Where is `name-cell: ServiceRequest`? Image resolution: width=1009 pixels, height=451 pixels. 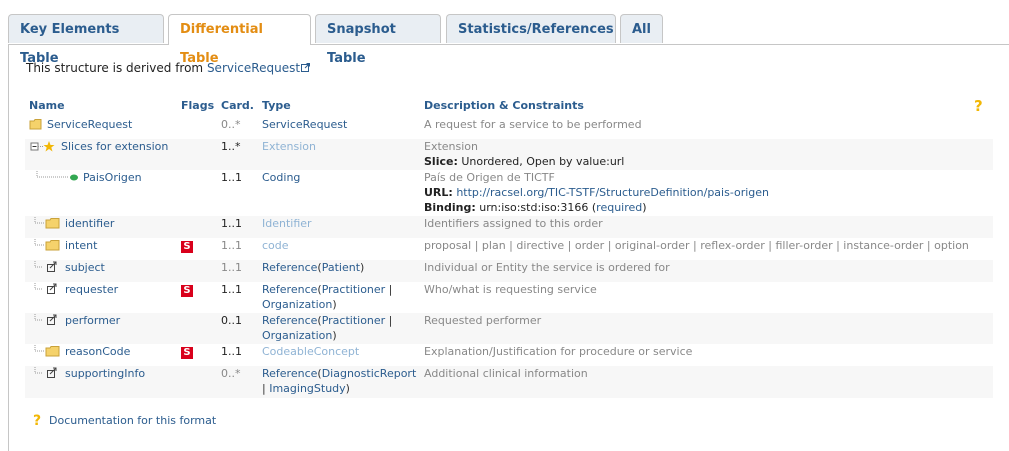 name-cell: ServiceRequest is located at coordinates (101, 128).